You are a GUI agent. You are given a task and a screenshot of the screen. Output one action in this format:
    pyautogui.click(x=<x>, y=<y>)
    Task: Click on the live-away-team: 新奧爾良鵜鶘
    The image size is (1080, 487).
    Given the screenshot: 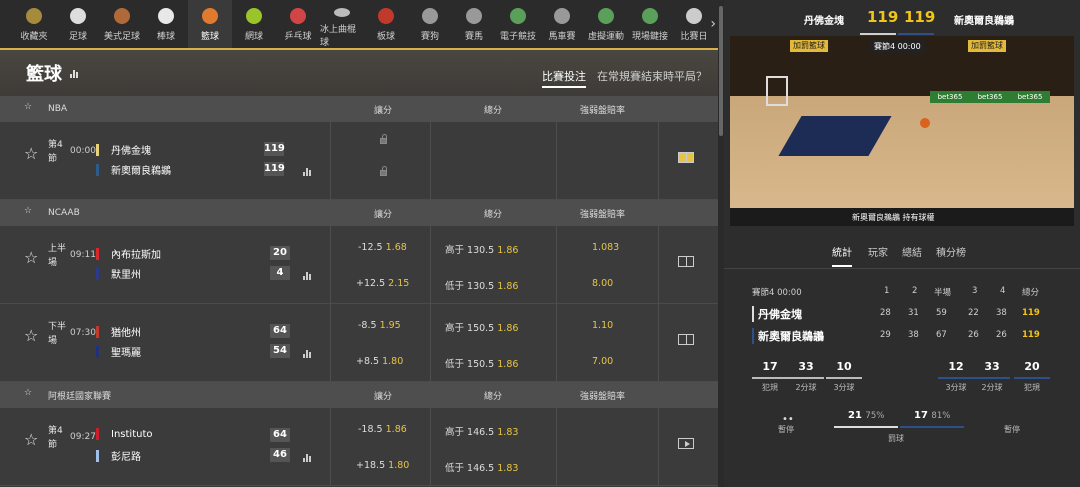 What is the action you would take?
    pyautogui.click(x=984, y=21)
    